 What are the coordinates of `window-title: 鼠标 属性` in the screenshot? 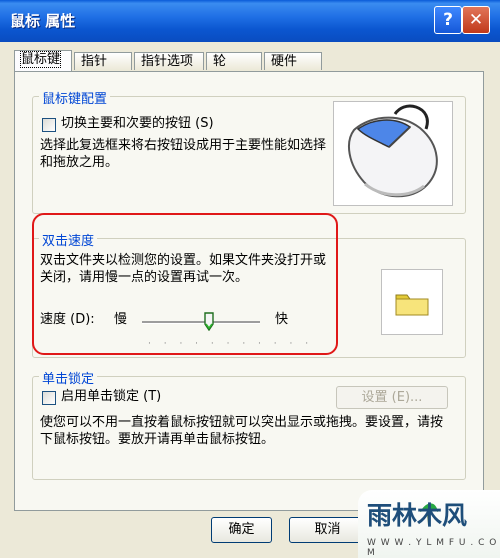 It's located at (43, 21).